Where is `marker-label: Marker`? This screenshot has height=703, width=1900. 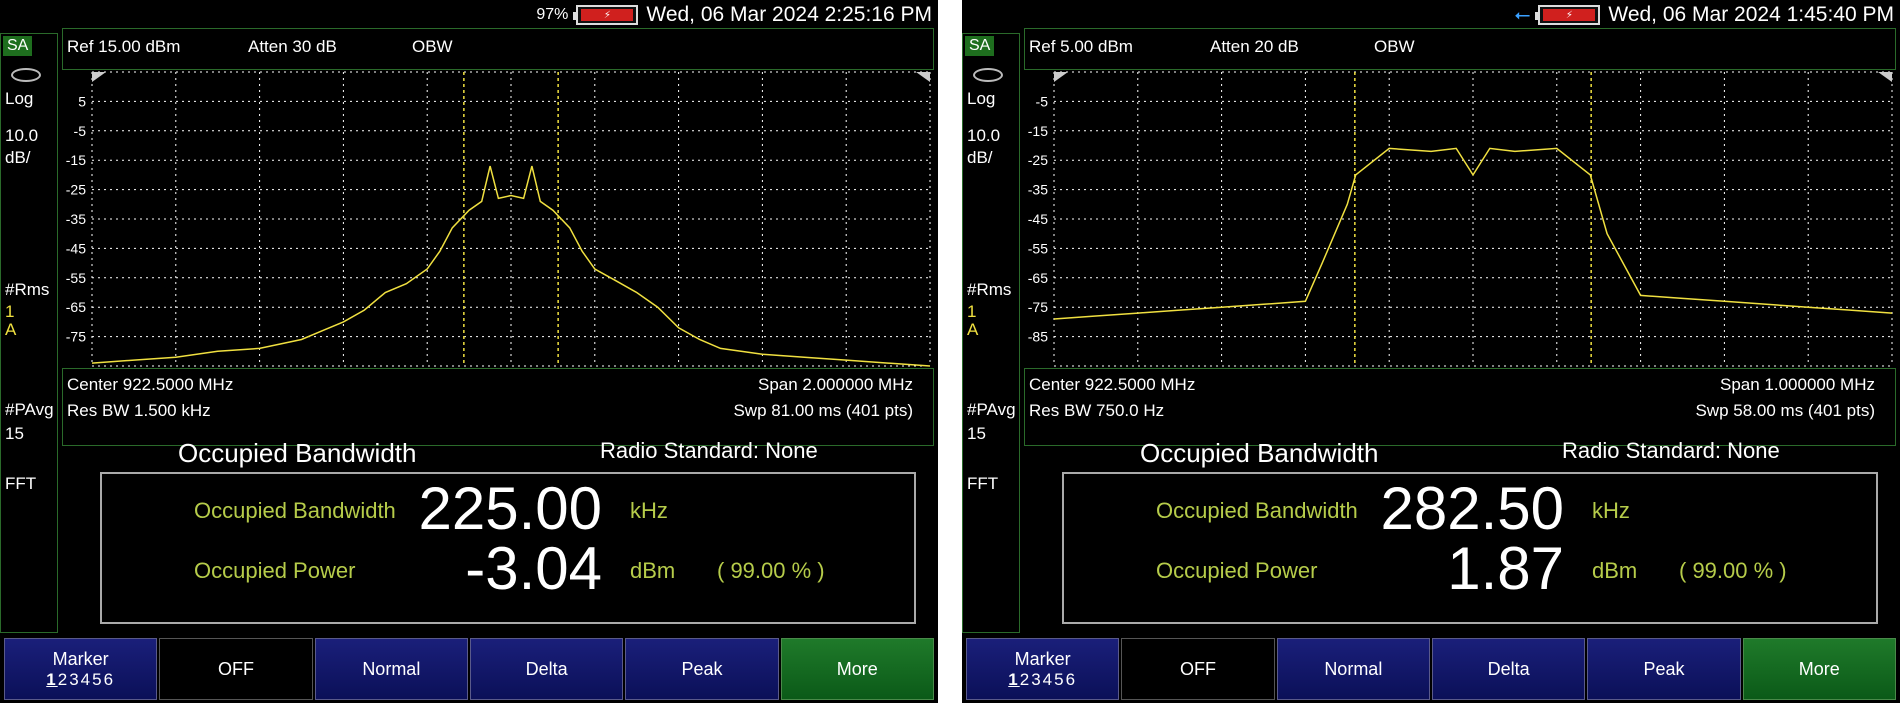 marker-label: Marker is located at coordinates (1042, 658).